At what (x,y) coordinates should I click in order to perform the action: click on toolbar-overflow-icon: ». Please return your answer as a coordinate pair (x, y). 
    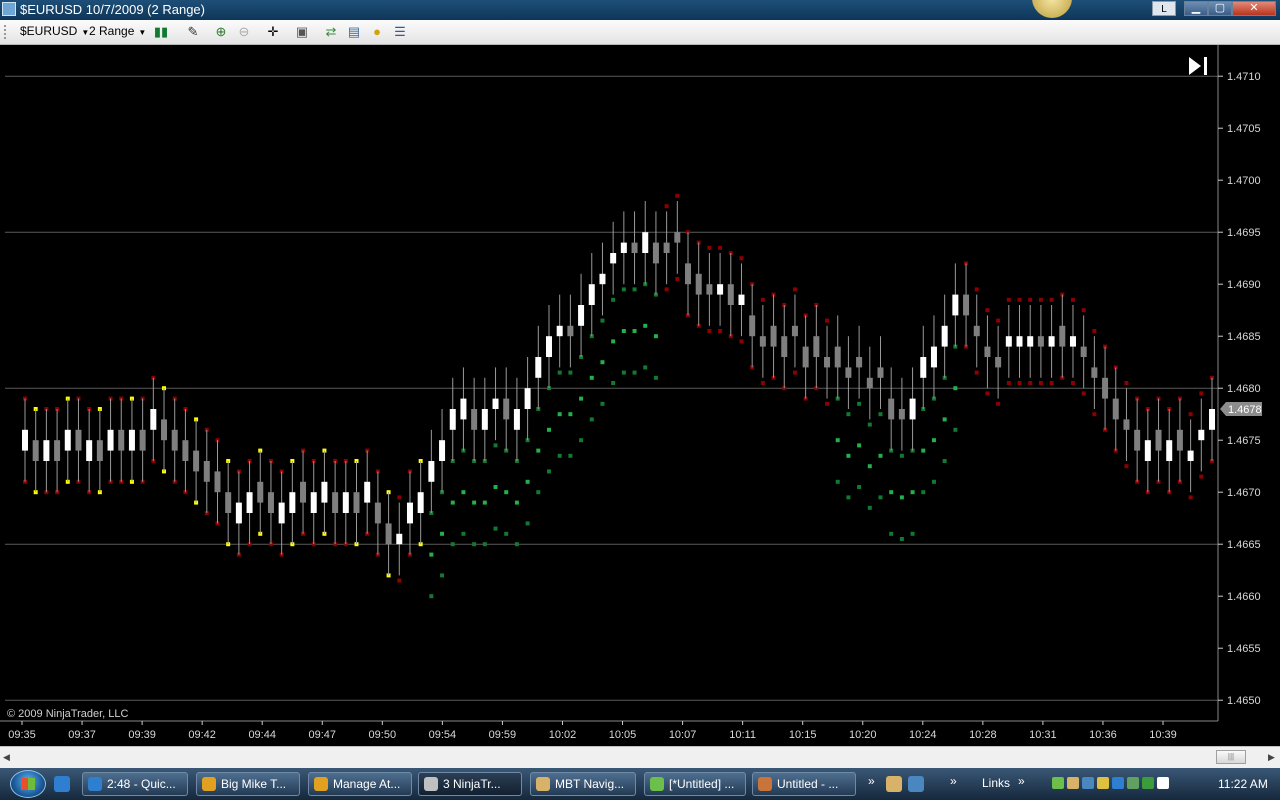
    Looking at the image, I should click on (953, 781).